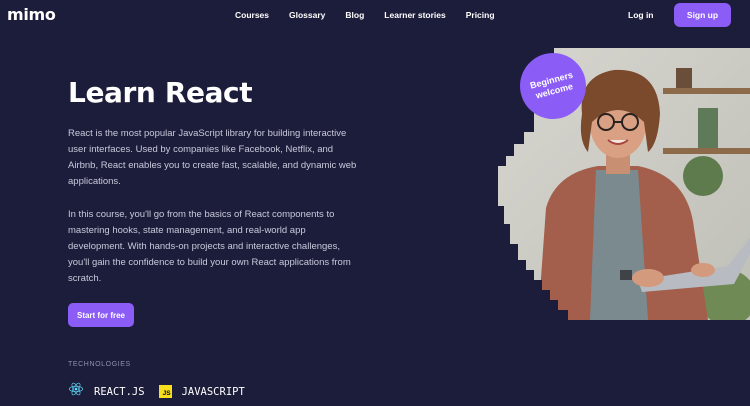 This screenshot has width=750, height=406. I want to click on start-for-free-button: Start for free, so click(101, 315).